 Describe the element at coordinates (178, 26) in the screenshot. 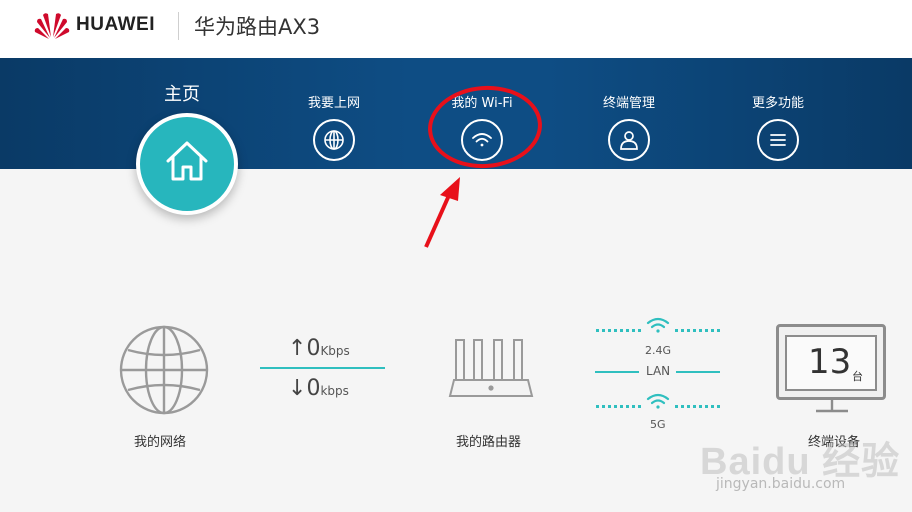

I see `header-divider` at that location.